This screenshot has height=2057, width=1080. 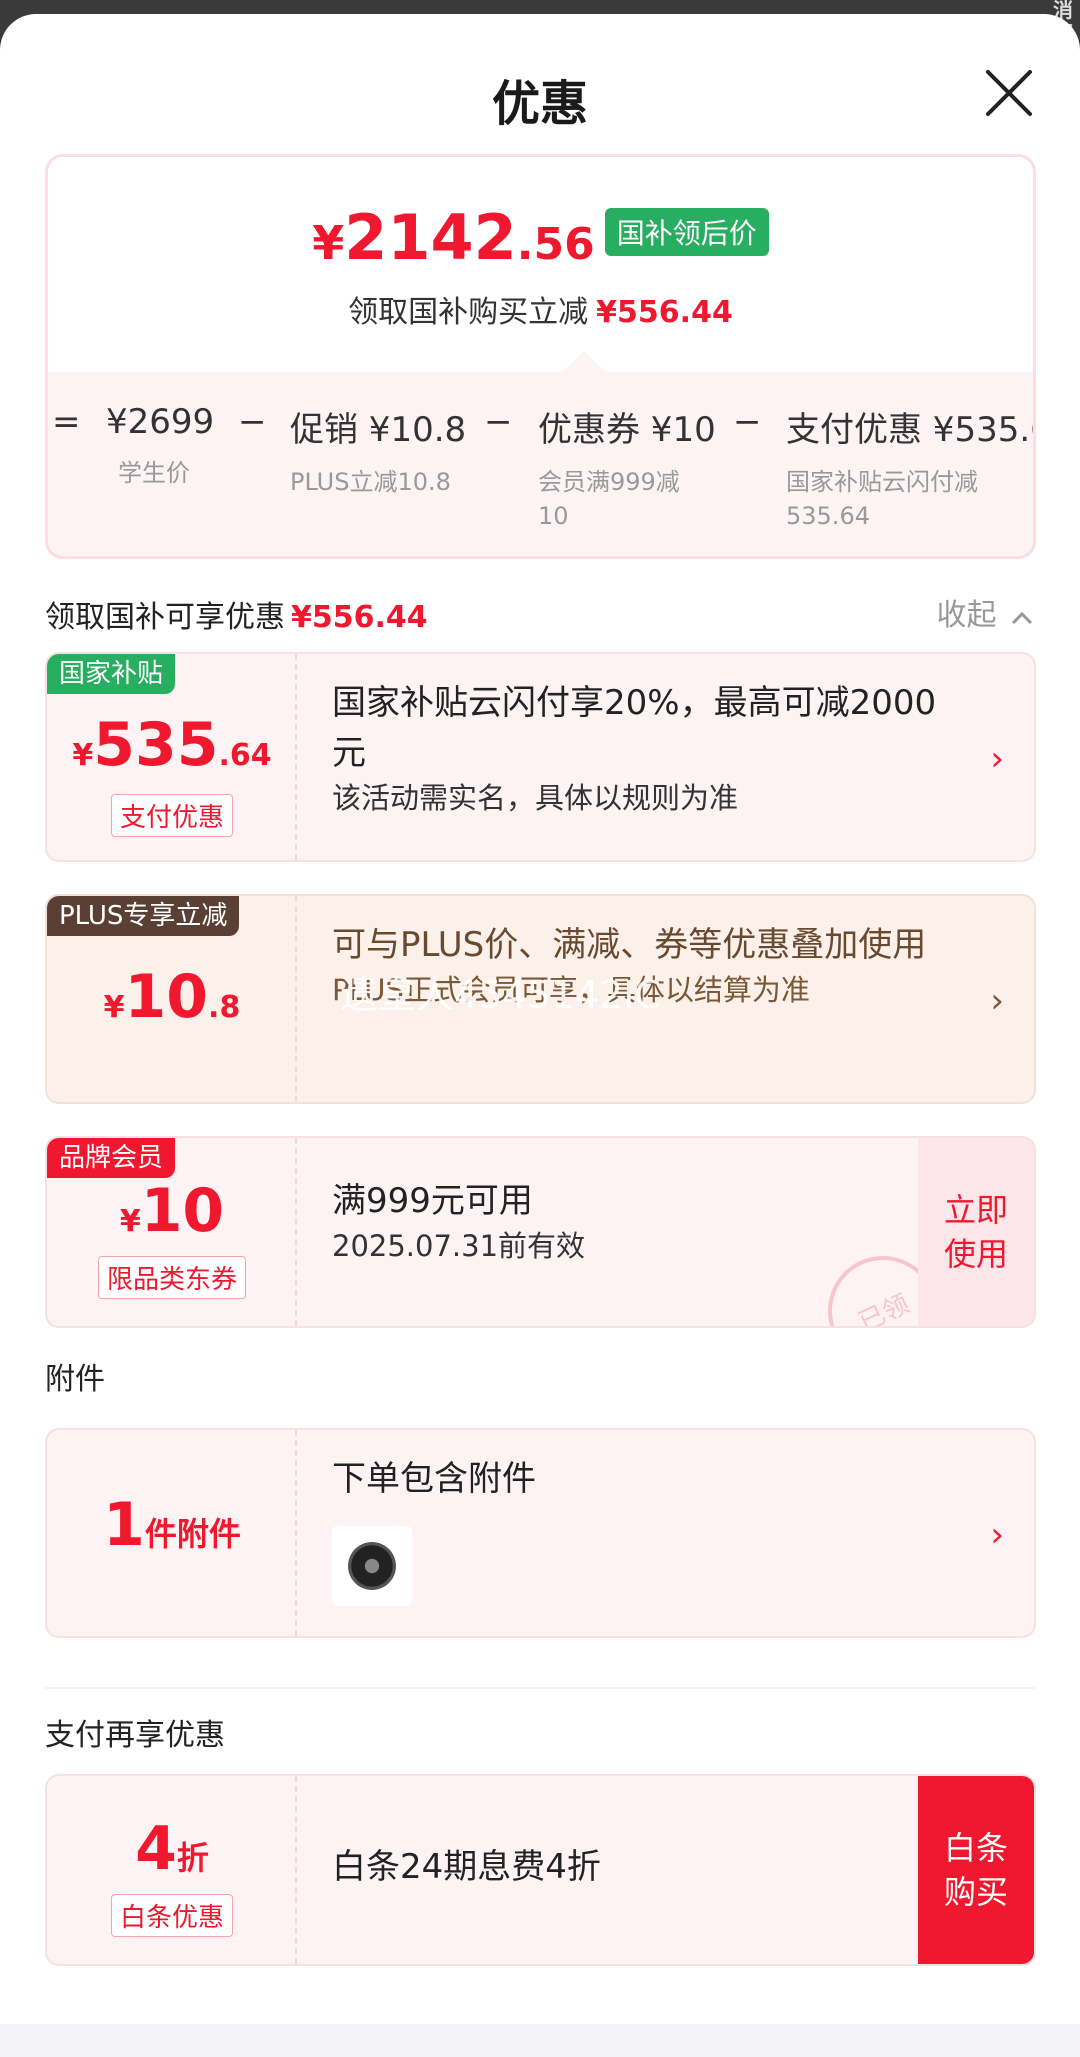 What do you see at coordinates (245, 755) in the screenshot?
I see `amount-decimal: .64` at bounding box center [245, 755].